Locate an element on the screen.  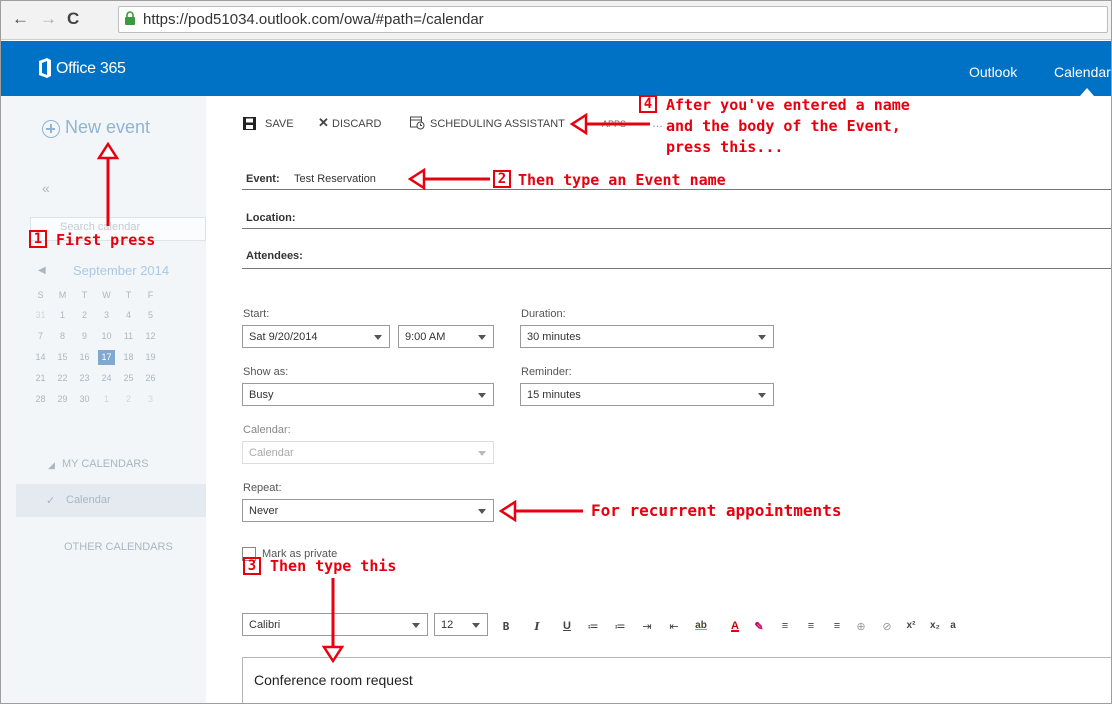
calendar-day-today: 17 is located at coordinates (106, 357).